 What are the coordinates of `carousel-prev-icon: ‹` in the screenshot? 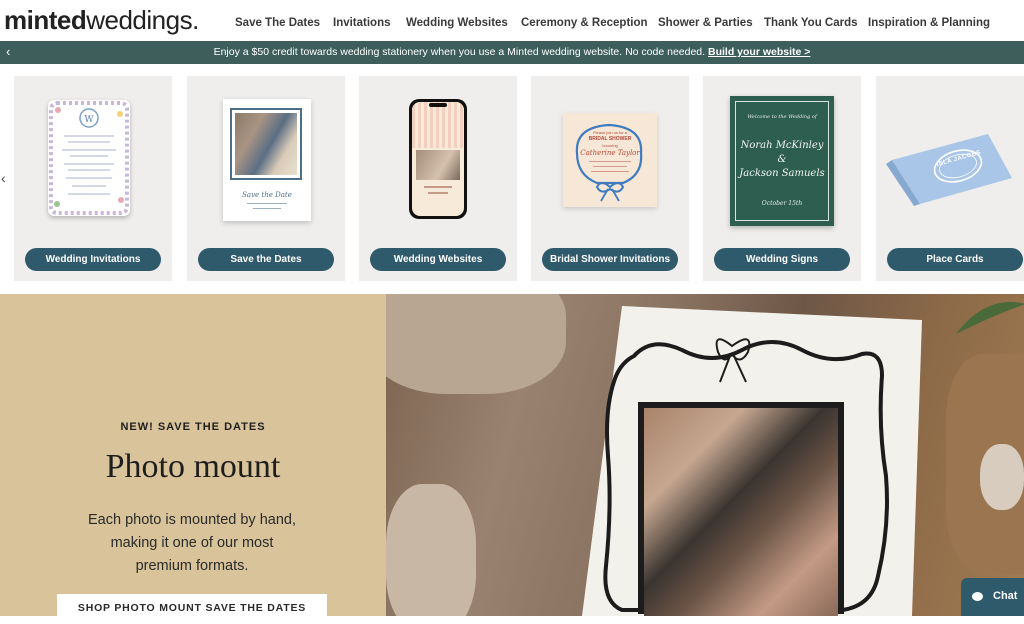 It's located at (3, 178).